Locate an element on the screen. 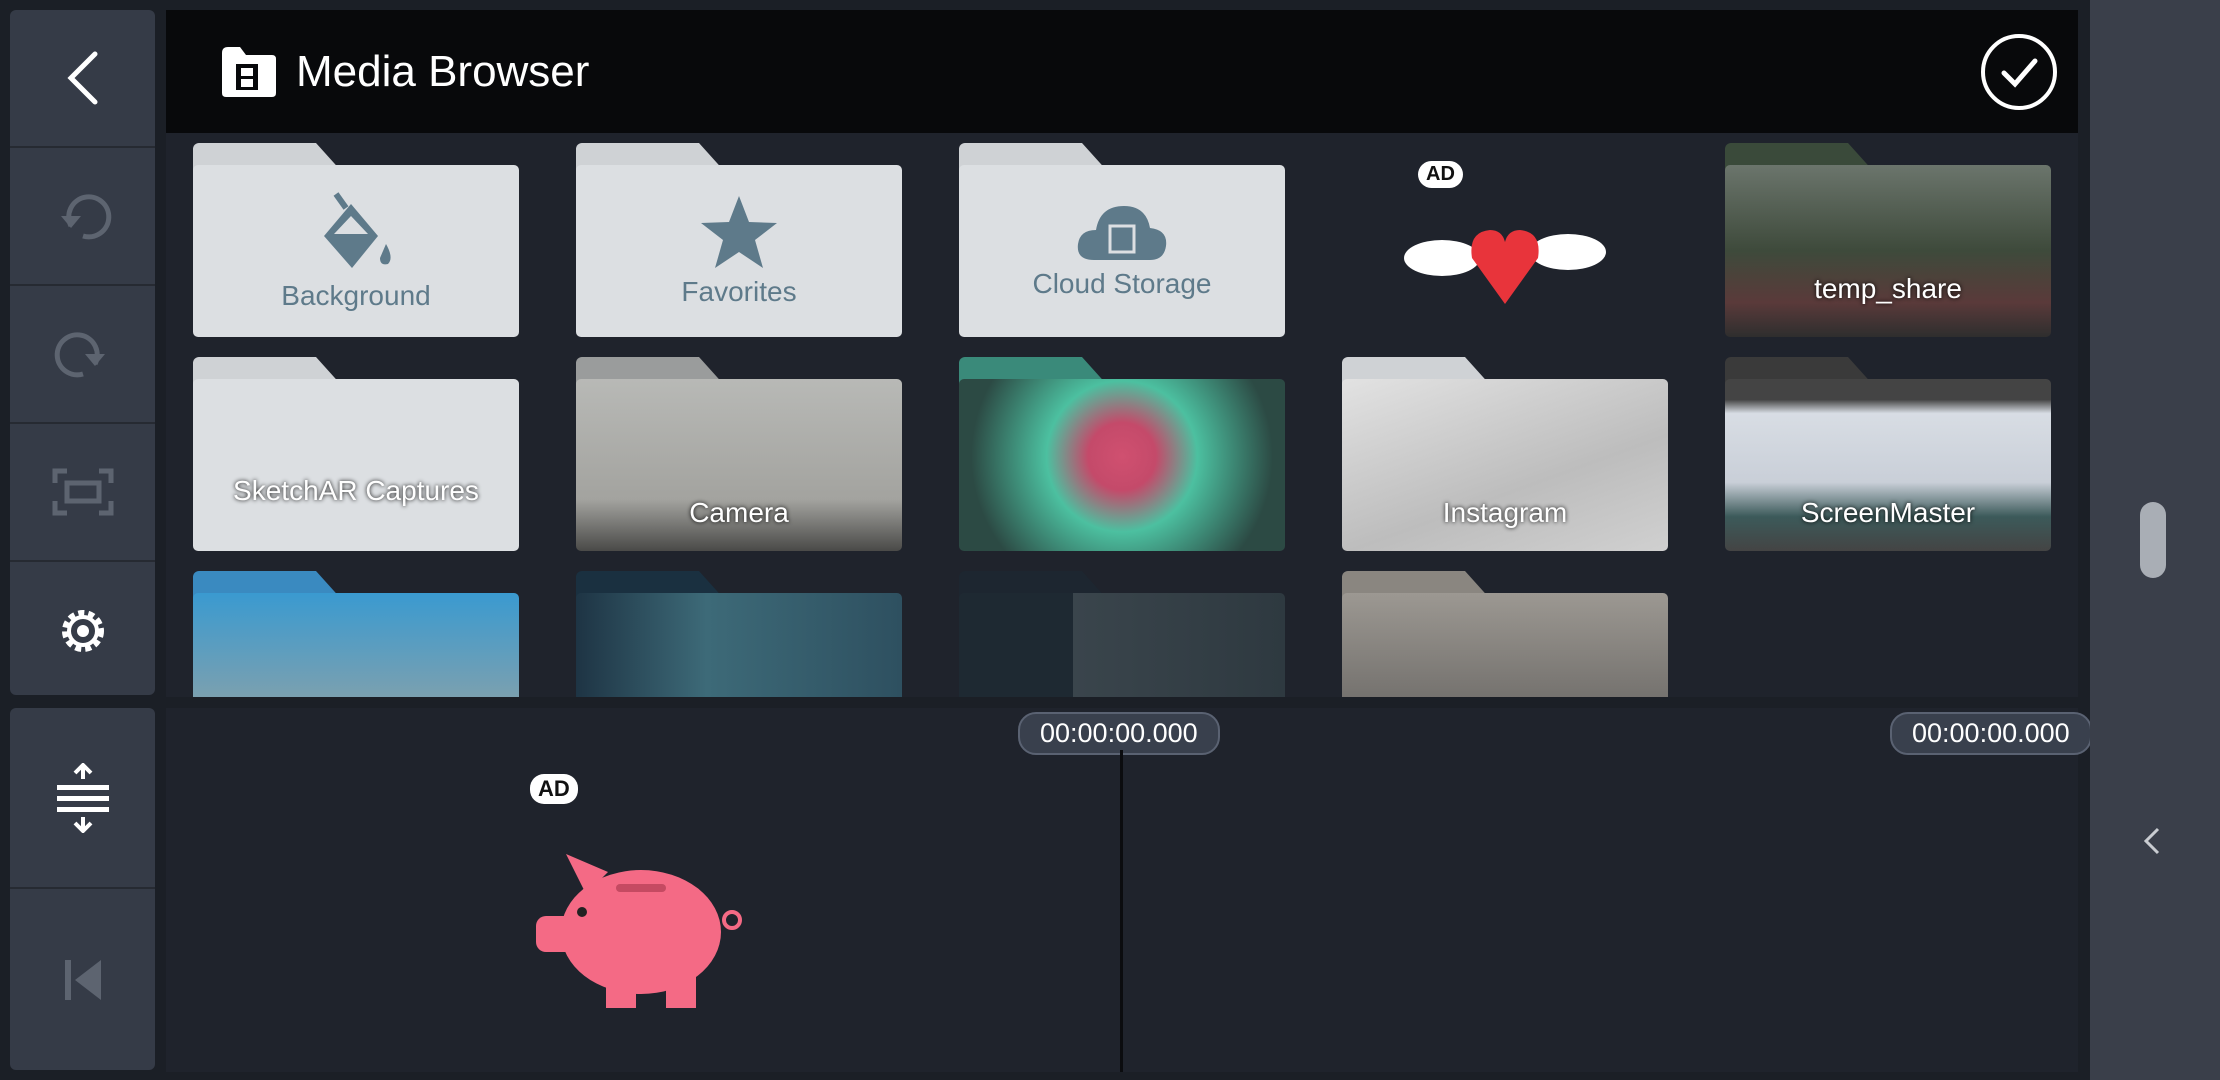  redo-button is located at coordinates (82, 355).